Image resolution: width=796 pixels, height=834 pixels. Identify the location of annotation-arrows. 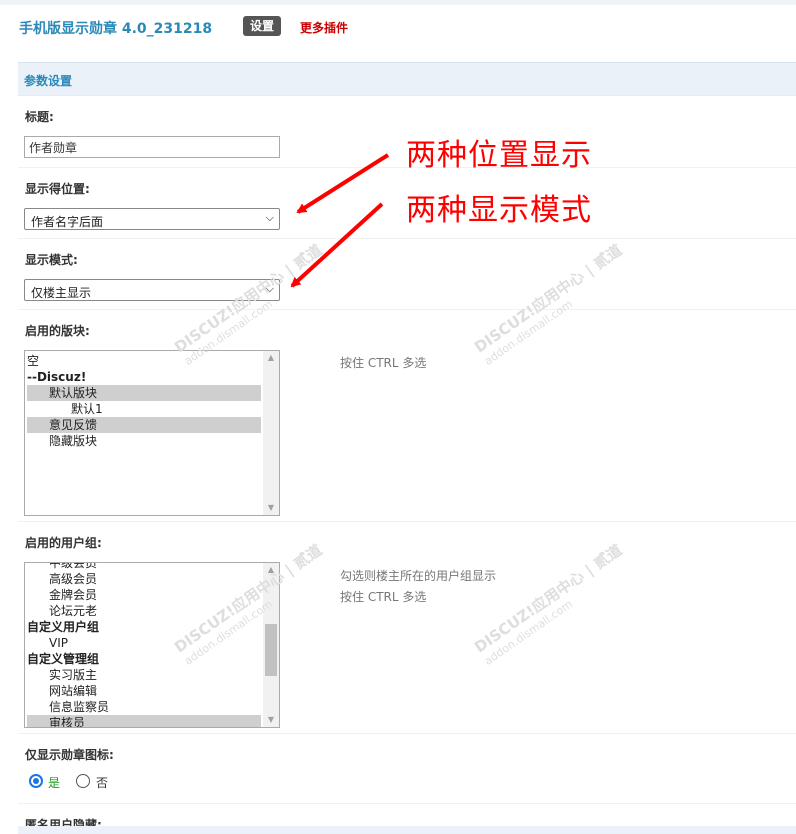
(340, 220).